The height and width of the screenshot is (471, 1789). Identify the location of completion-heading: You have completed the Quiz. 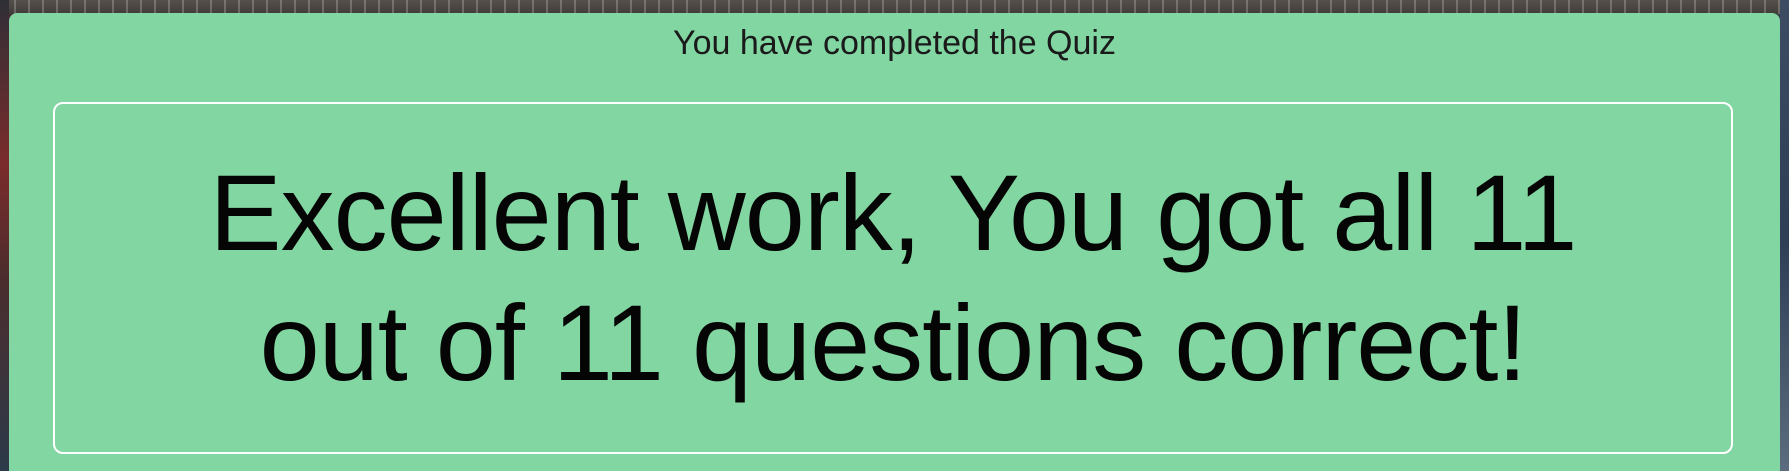
(894, 43).